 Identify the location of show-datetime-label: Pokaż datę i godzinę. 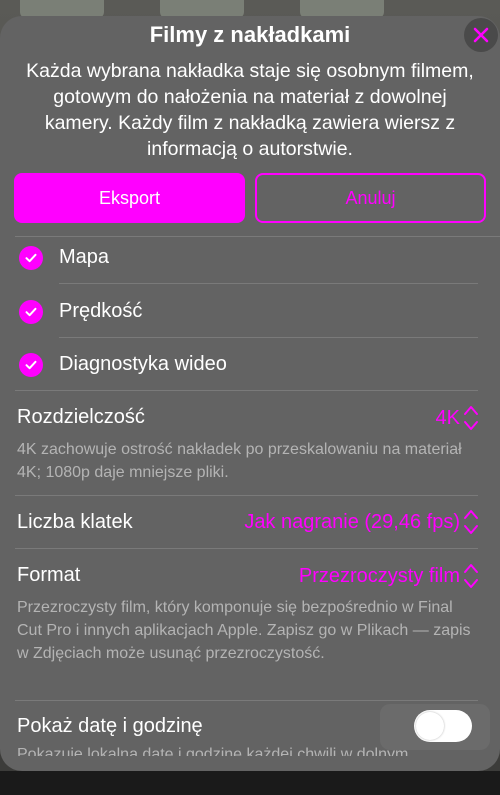
(110, 726).